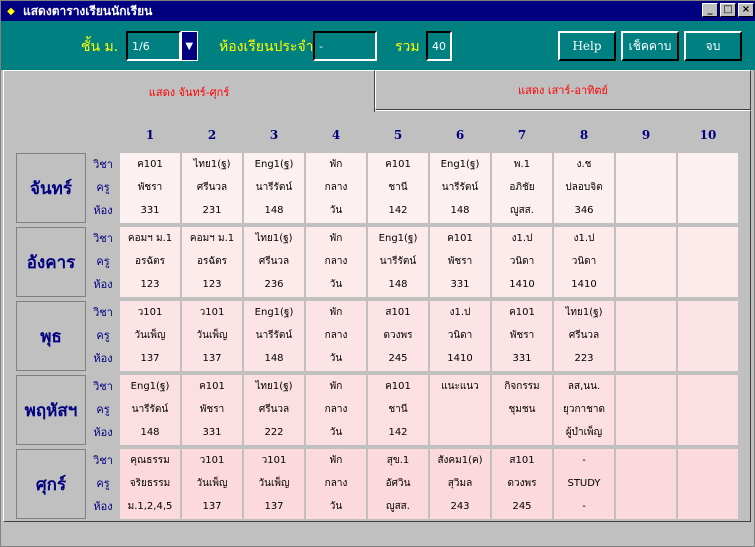 The height and width of the screenshot is (547, 755). What do you see at coordinates (398, 484) in the screenshot?
I see `timetable-cell: สุข.1 อัศวิน ญูสส.` at bounding box center [398, 484].